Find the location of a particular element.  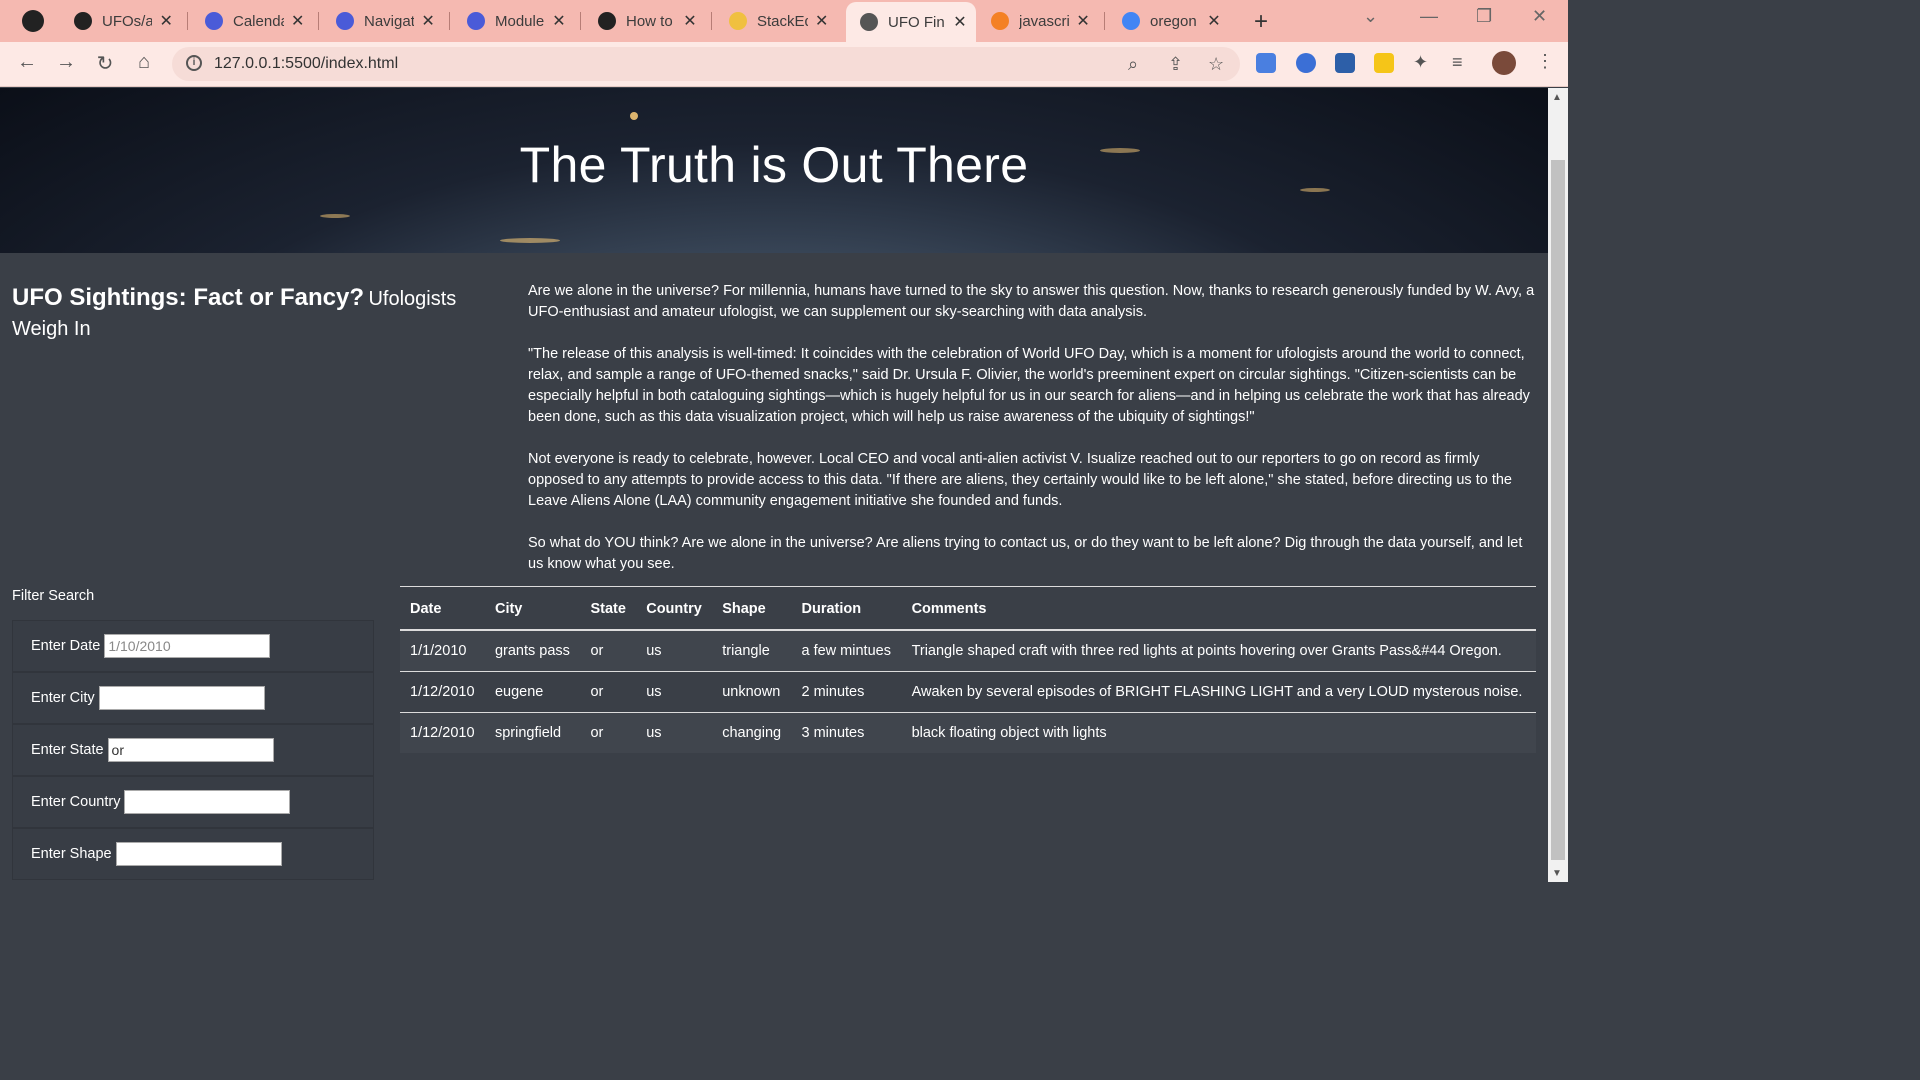

table-cell: springfield is located at coordinates (528, 733).